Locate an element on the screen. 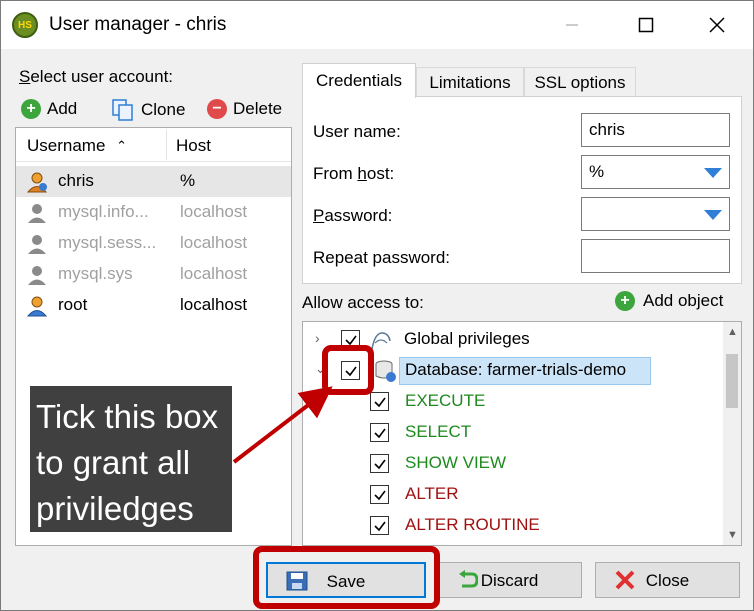 Image resolution: width=754 pixels, height=611 pixels. tab-credentials: Credentials is located at coordinates (359, 80).